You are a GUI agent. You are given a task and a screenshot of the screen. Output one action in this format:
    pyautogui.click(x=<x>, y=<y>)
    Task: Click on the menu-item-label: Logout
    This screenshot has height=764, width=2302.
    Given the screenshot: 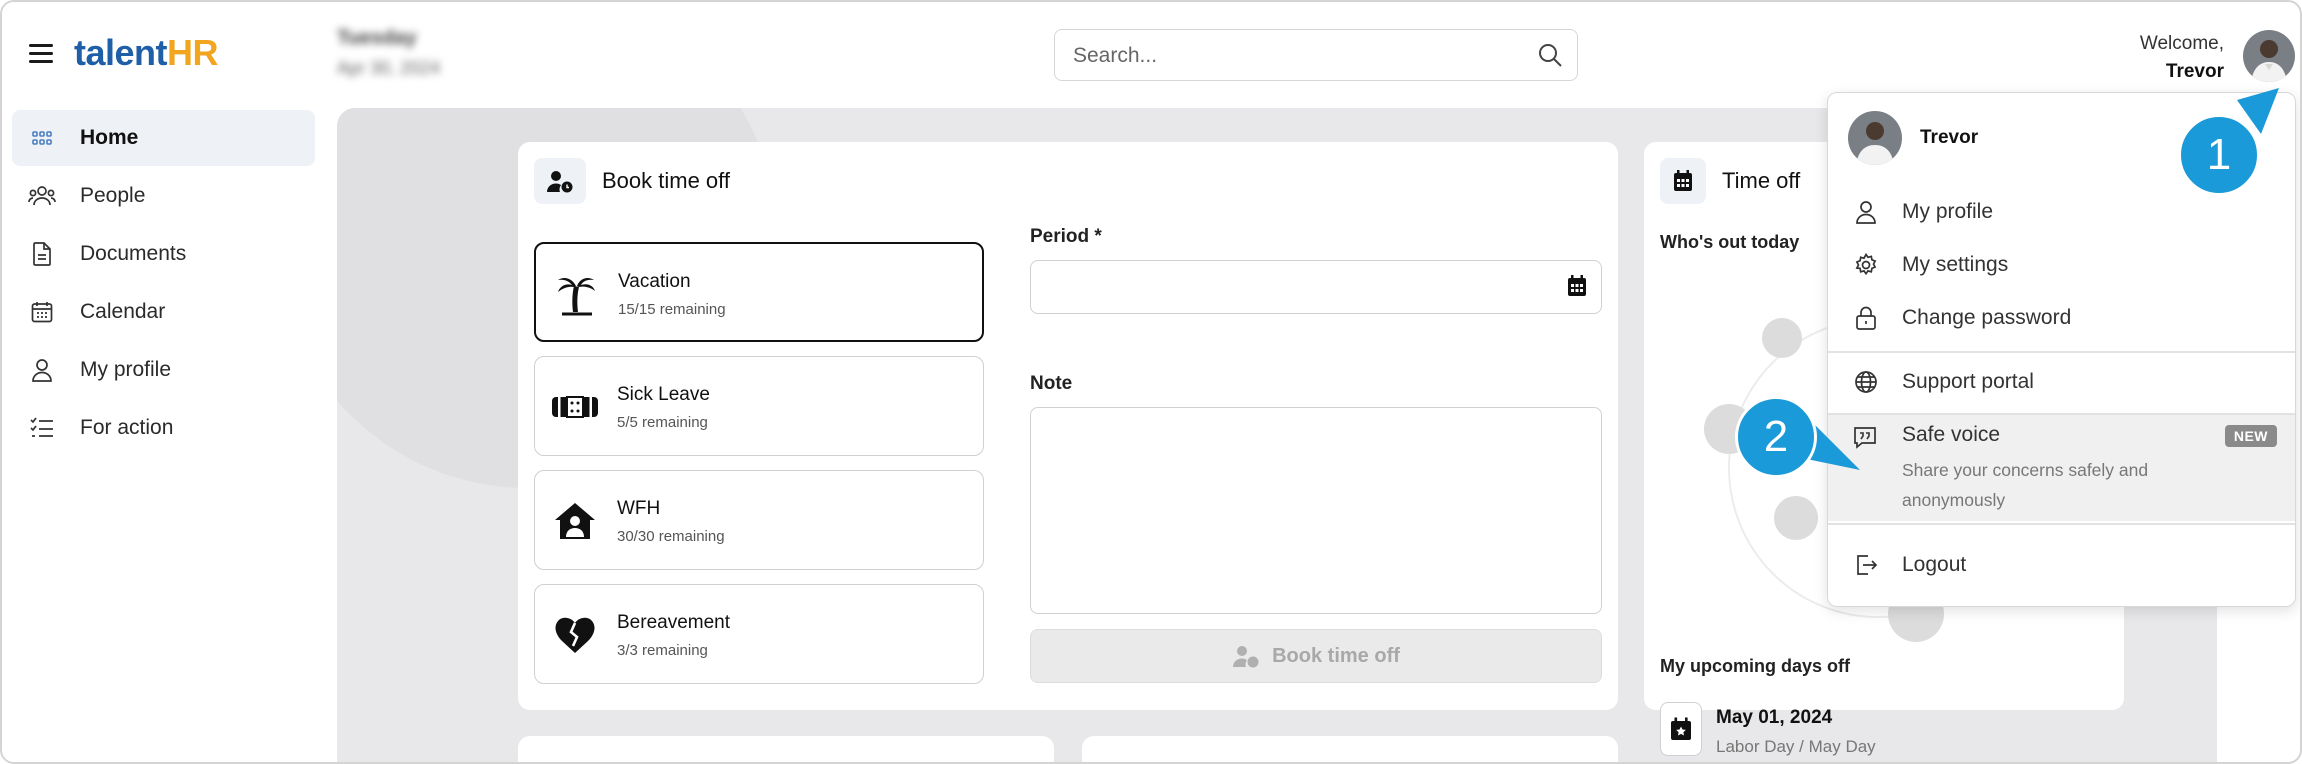 What is the action you would take?
    pyautogui.click(x=1934, y=564)
    